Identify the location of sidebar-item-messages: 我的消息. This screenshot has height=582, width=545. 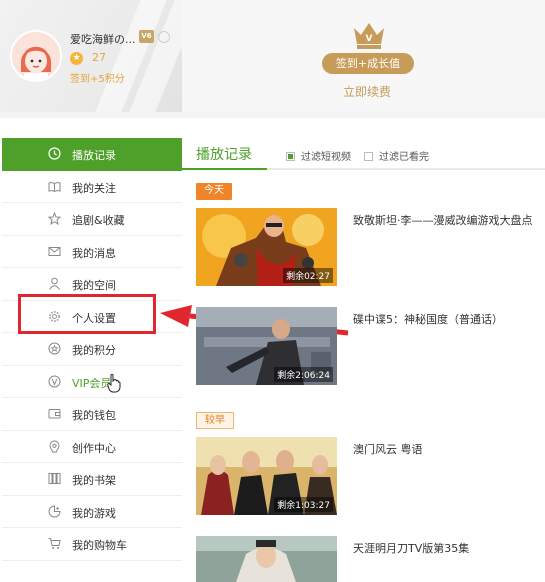
(92, 252).